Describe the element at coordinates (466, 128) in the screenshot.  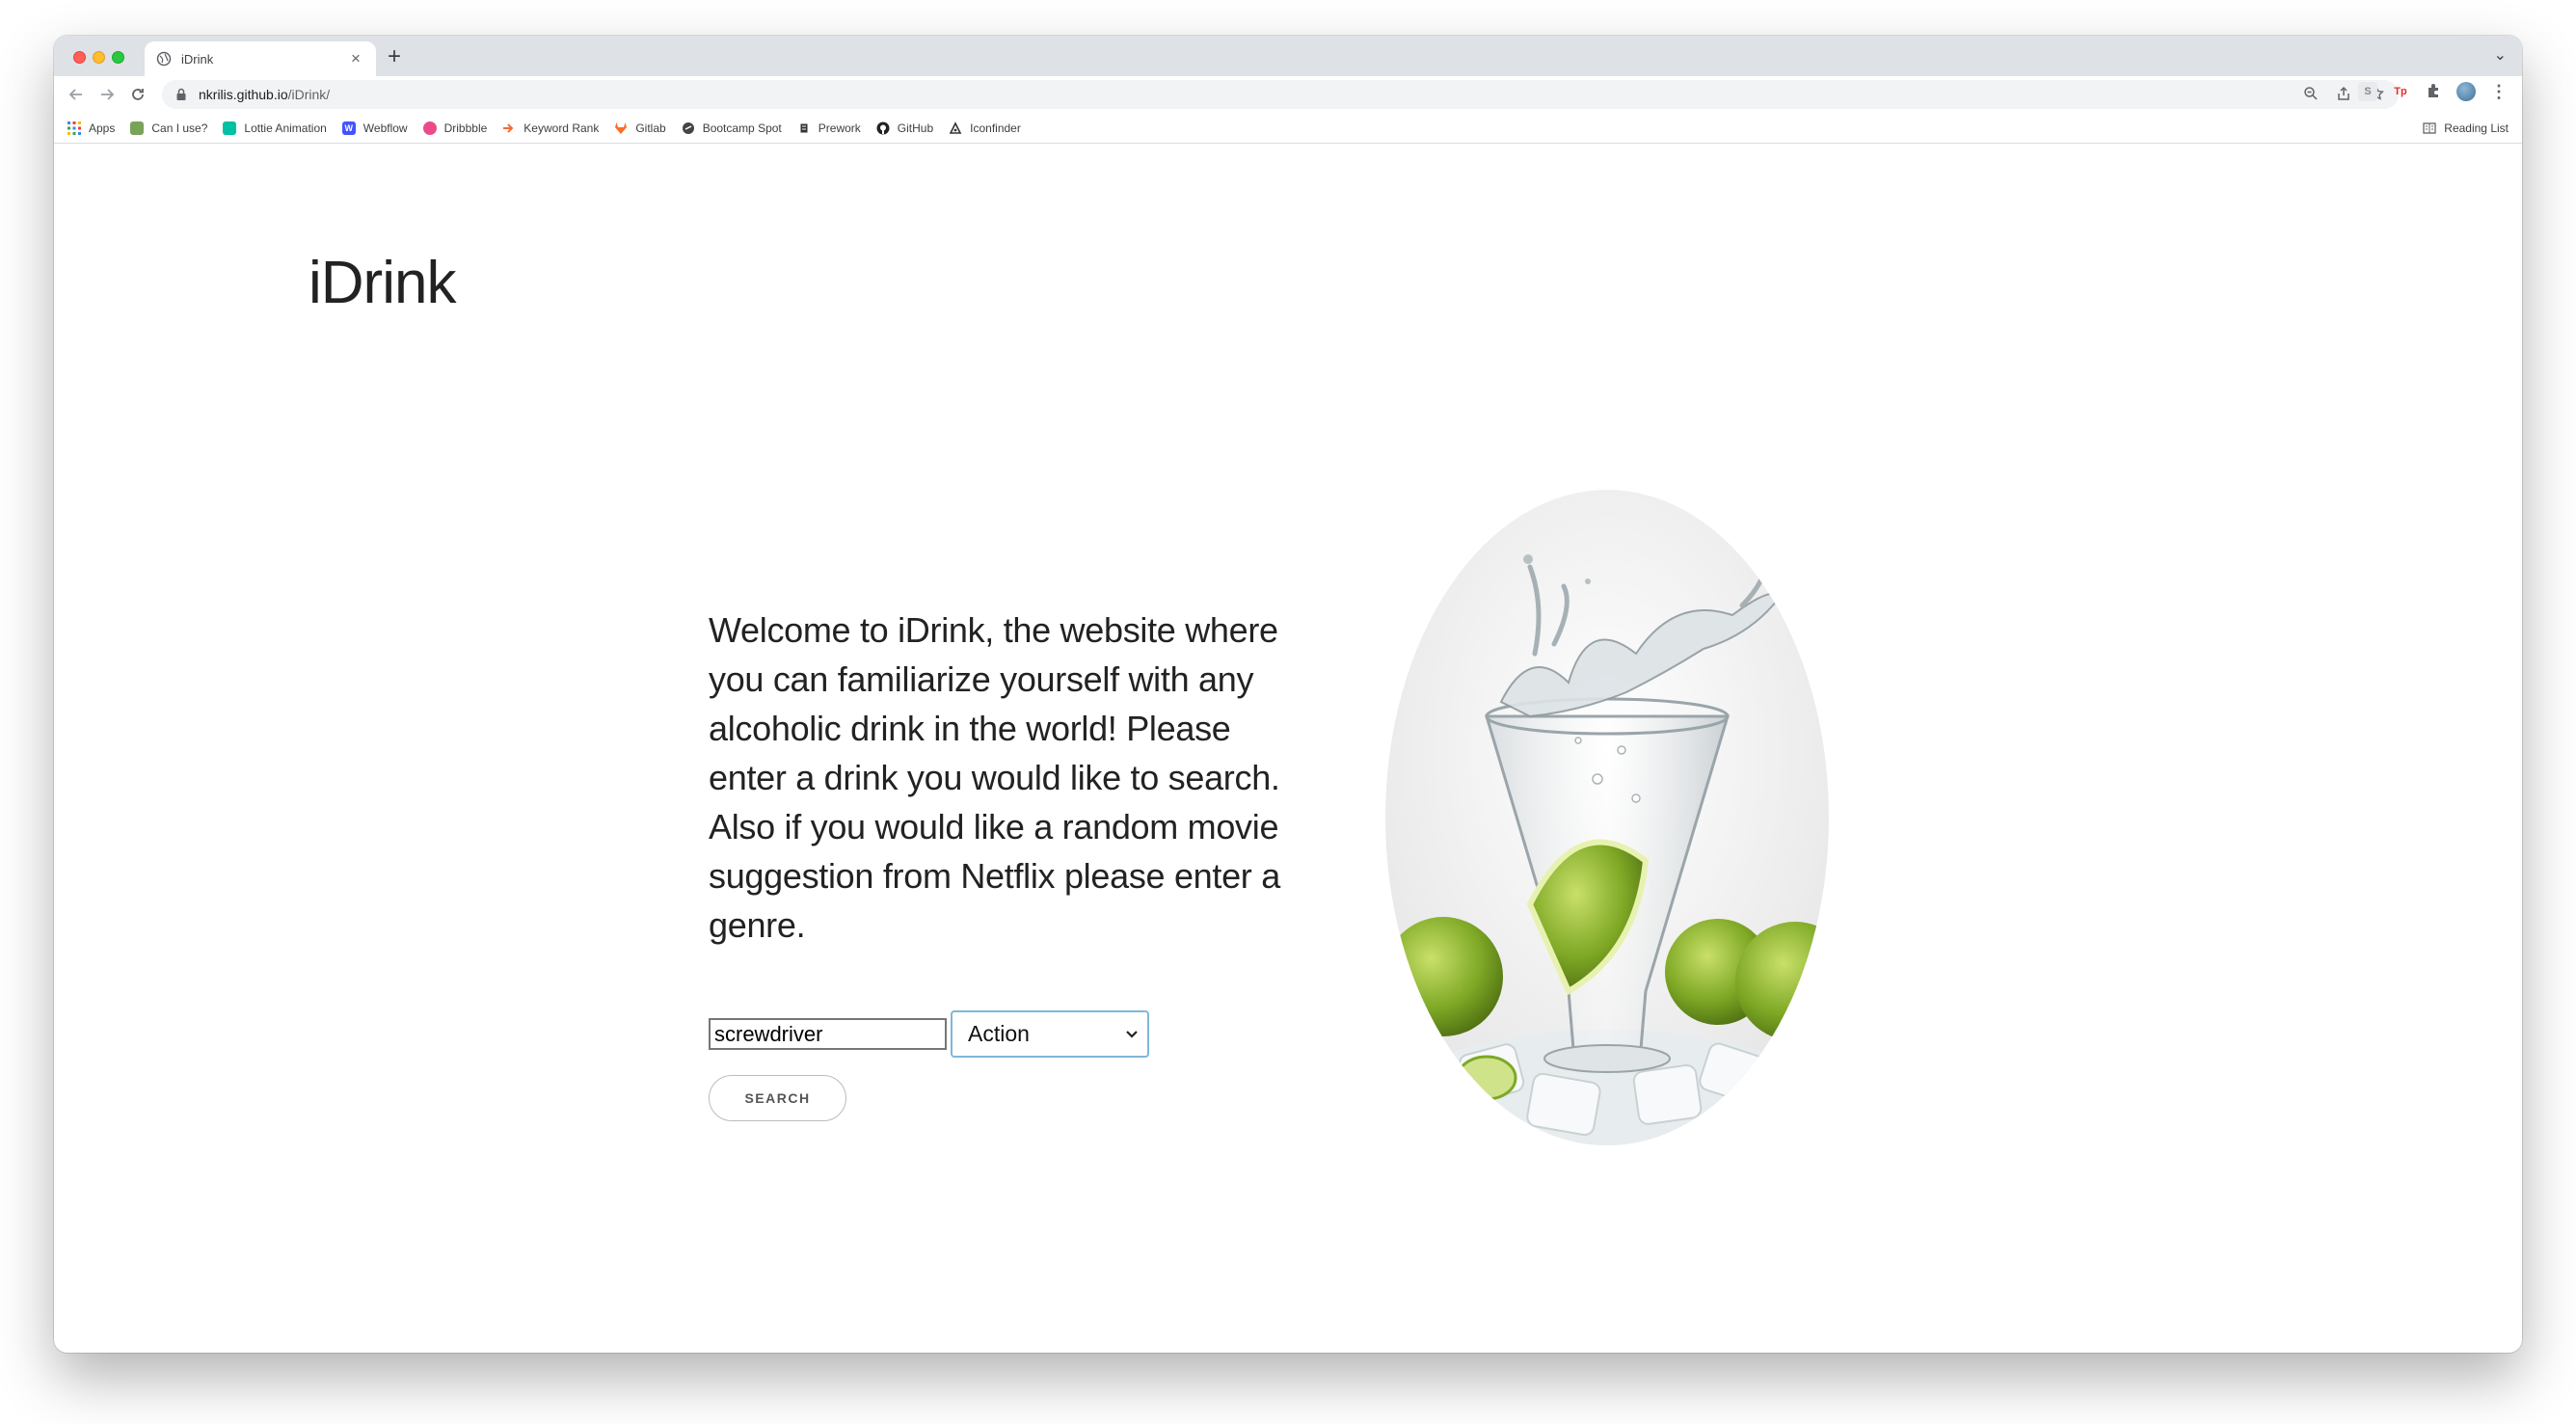
I see `bookmark-label: Dribbble` at that location.